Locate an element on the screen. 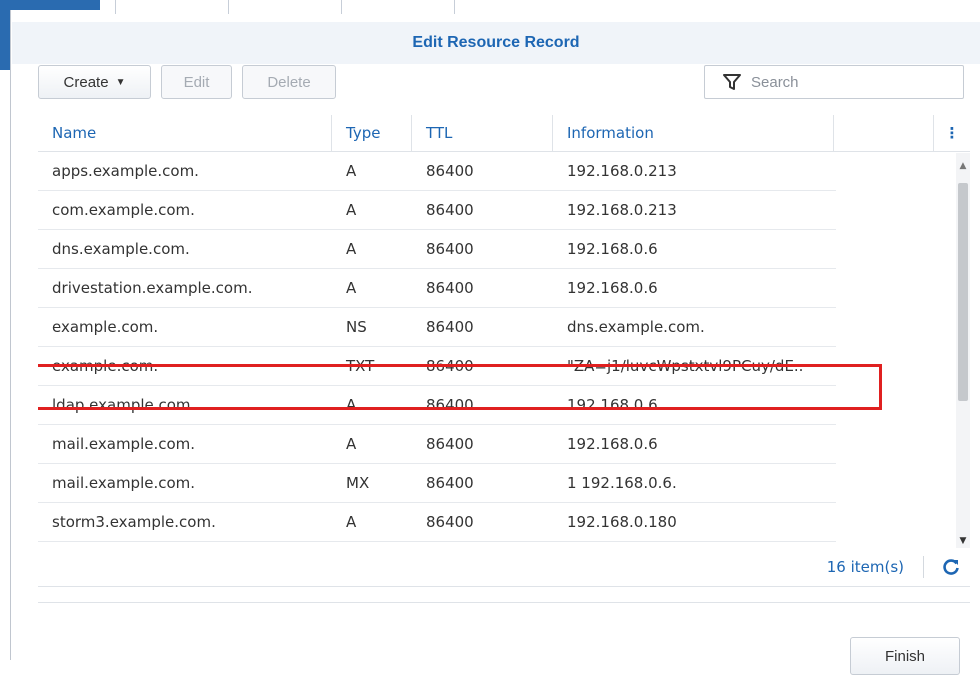 Image resolution: width=980 pixels, height=675 pixels. scrollbar-thumb is located at coordinates (963, 292).